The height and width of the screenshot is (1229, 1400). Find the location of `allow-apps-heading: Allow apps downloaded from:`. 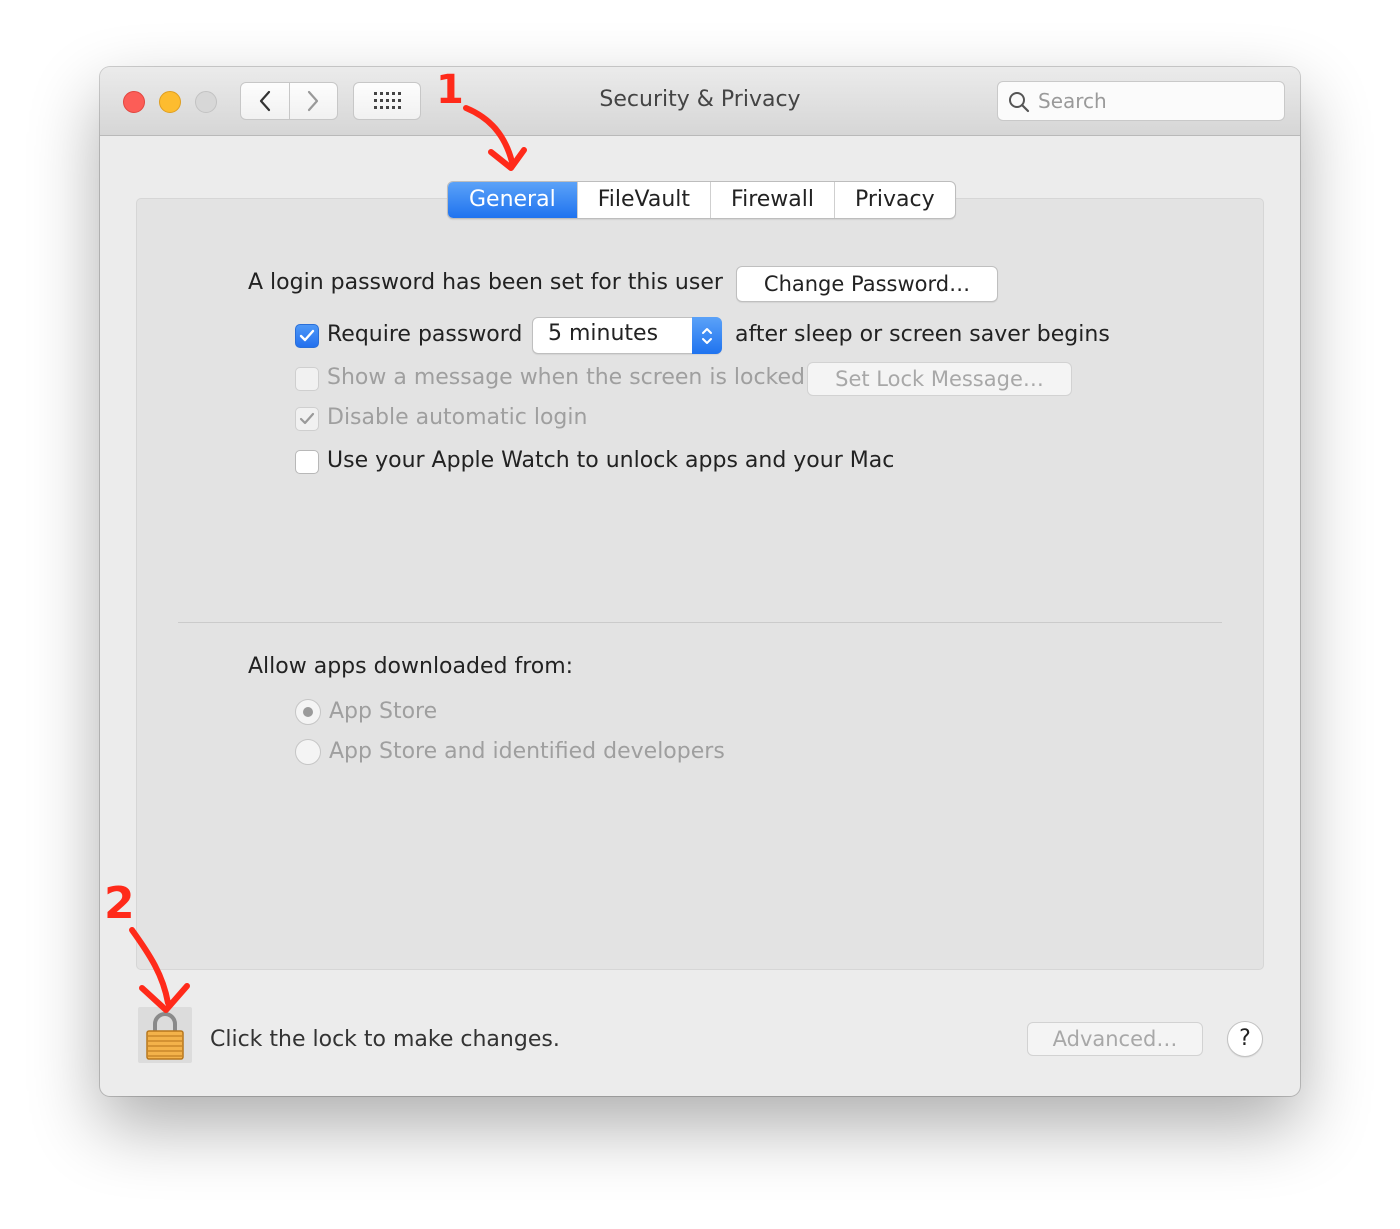

allow-apps-heading: Allow apps downloaded from: is located at coordinates (411, 666).